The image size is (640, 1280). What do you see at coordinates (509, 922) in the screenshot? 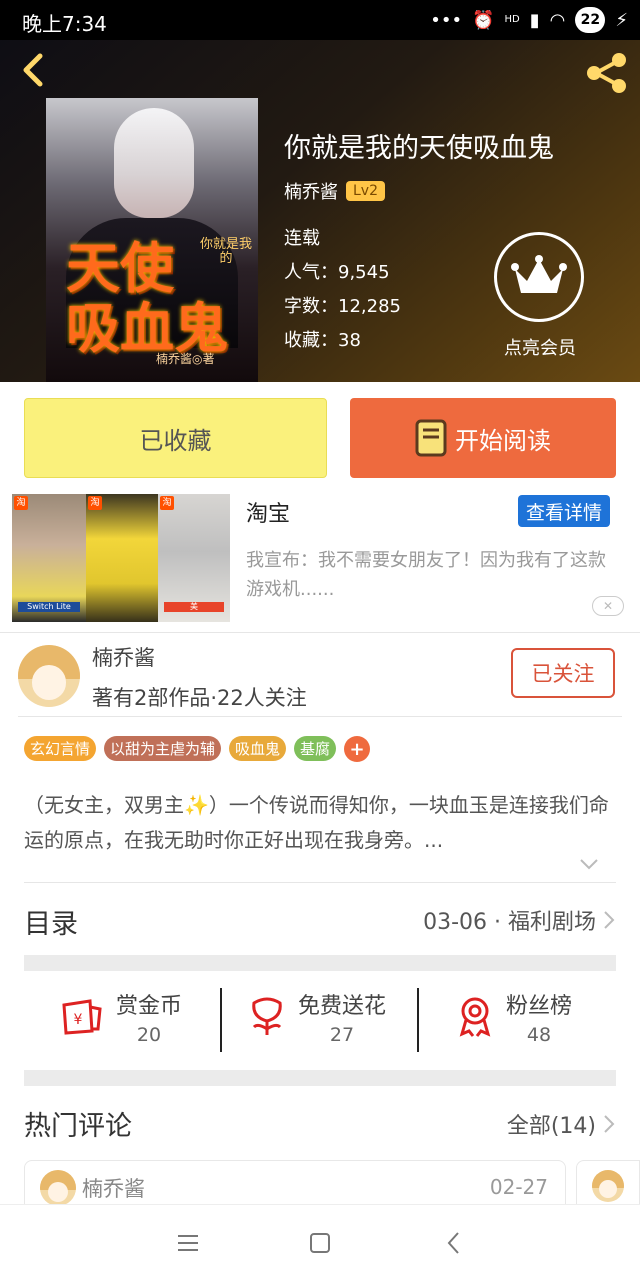
I see `toc-latest-label: 03-06 · 福利剧场` at bounding box center [509, 922].